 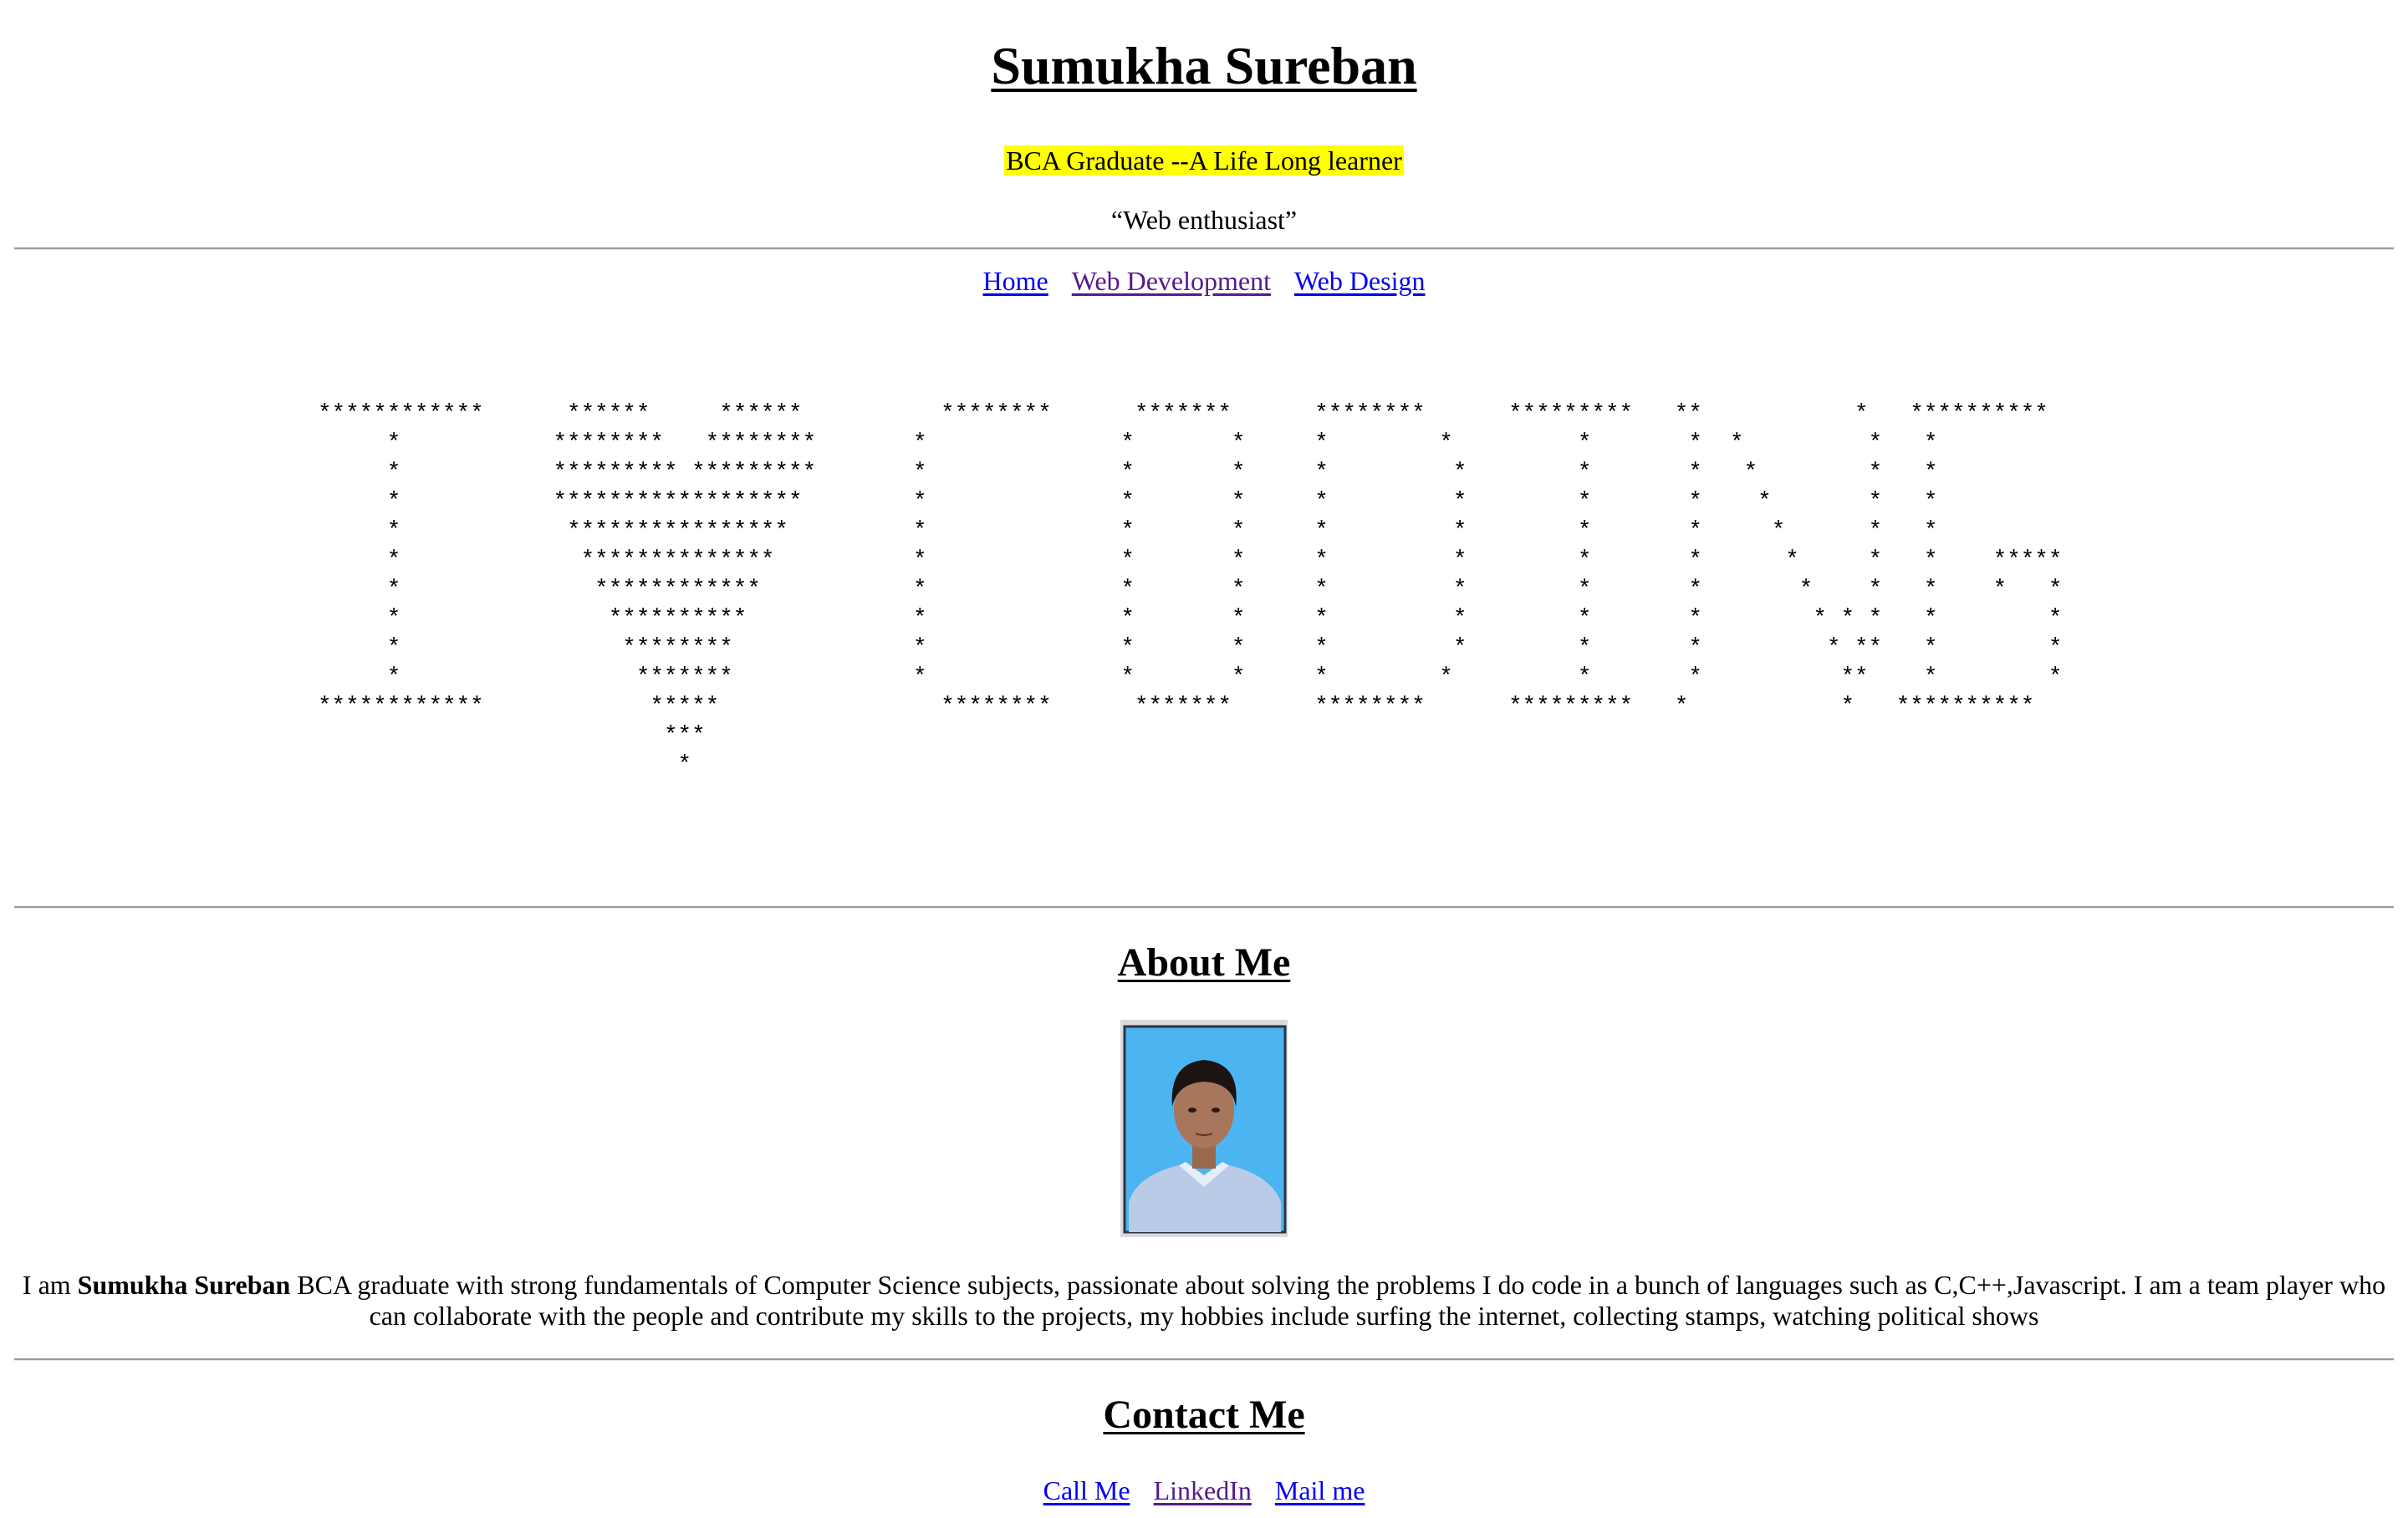 What do you see at coordinates (1204, 907) in the screenshot?
I see `divider-middle` at bounding box center [1204, 907].